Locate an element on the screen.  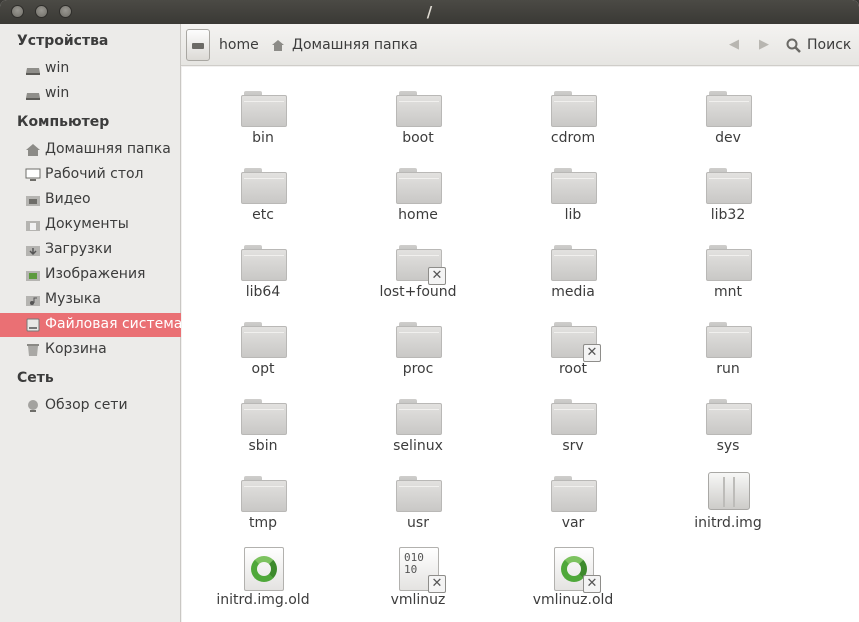
title-bar: / is located at coordinates (429, 12).